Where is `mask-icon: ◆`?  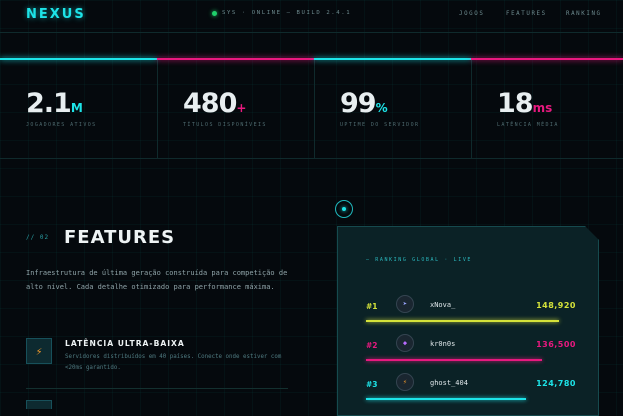 mask-icon: ◆ is located at coordinates (405, 343).